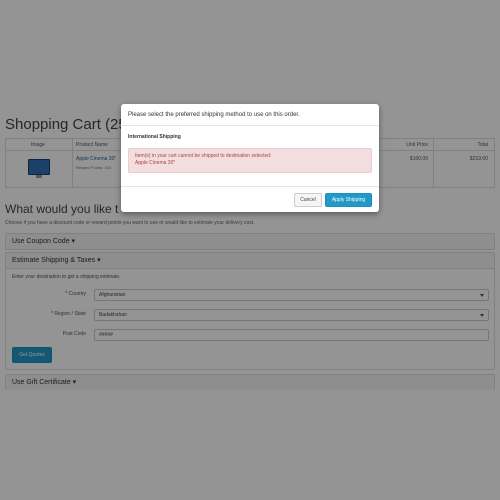  Describe the element at coordinates (308, 200) in the screenshot. I see `cancel-button: Cancel` at that location.